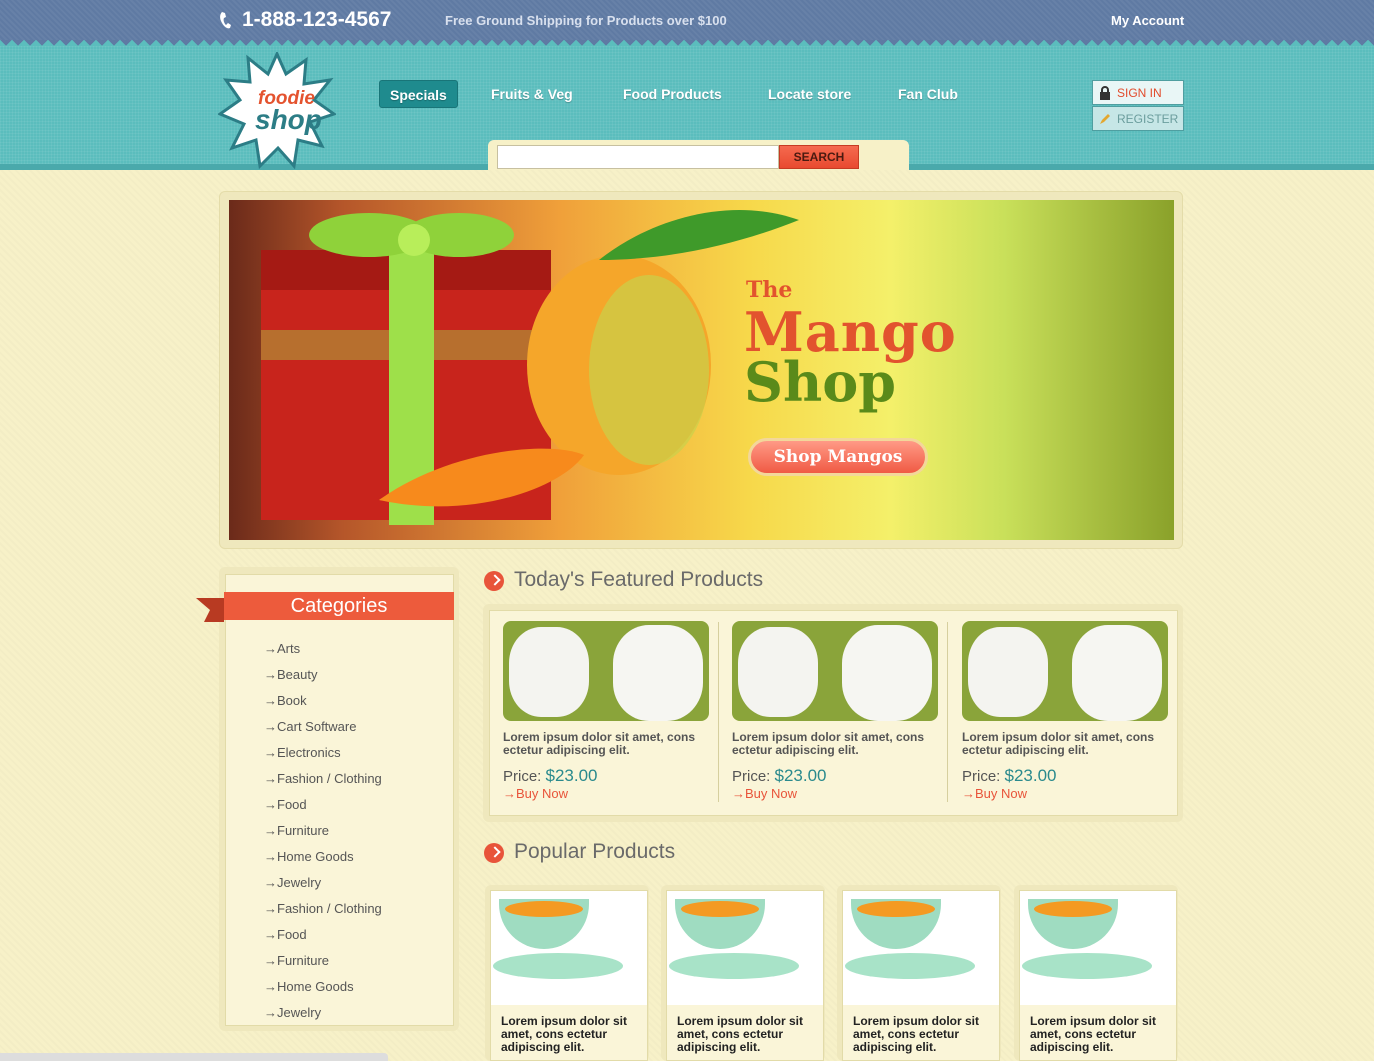 This screenshot has height=1061, width=1374. What do you see at coordinates (819, 157) in the screenshot?
I see `search-button: SEARCH` at bounding box center [819, 157].